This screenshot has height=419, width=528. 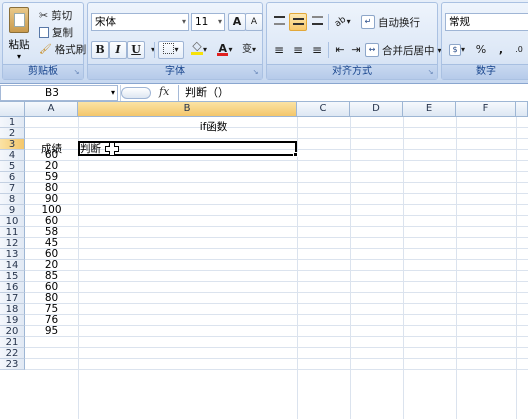 What do you see at coordinates (12, 166) in the screenshot?
I see `row-header: 5` at bounding box center [12, 166].